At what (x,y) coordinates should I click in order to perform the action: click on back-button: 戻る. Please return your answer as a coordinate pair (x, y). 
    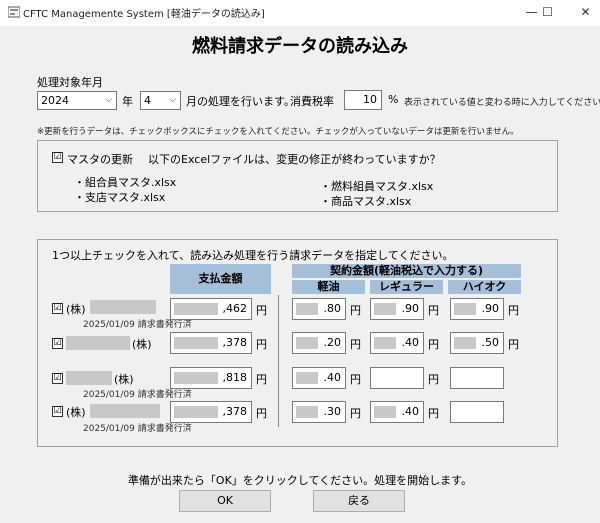
    Looking at the image, I should click on (359, 501).